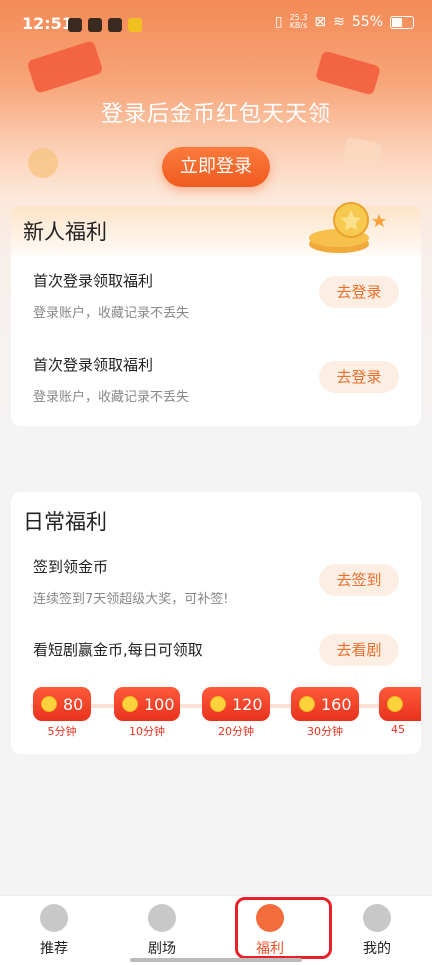 Image resolution: width=432 pixels, height=965 pixels. What do you see at coordinates (95, 25) in the screenshot?
I see `mail-icon` at bounding box center [95, 25].